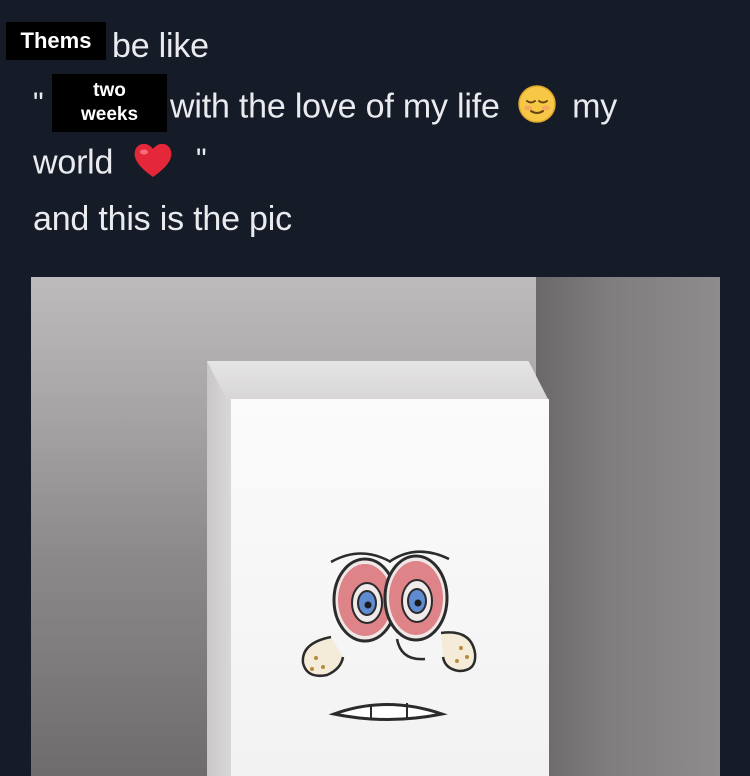 This screenshot has height=776, width=750. I want to click on post-line-1: be like, so click(160, 46).